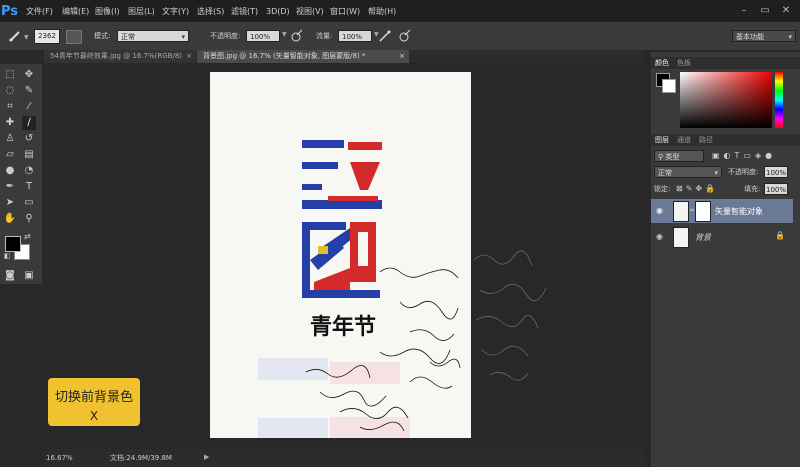 Image resolution: width=800 pixels, height=467 pixels. What do you see at coordinates (29, 123) in the screenshot?
I see `brush-tool-icon: ∕` at bounding box center [29, 123].